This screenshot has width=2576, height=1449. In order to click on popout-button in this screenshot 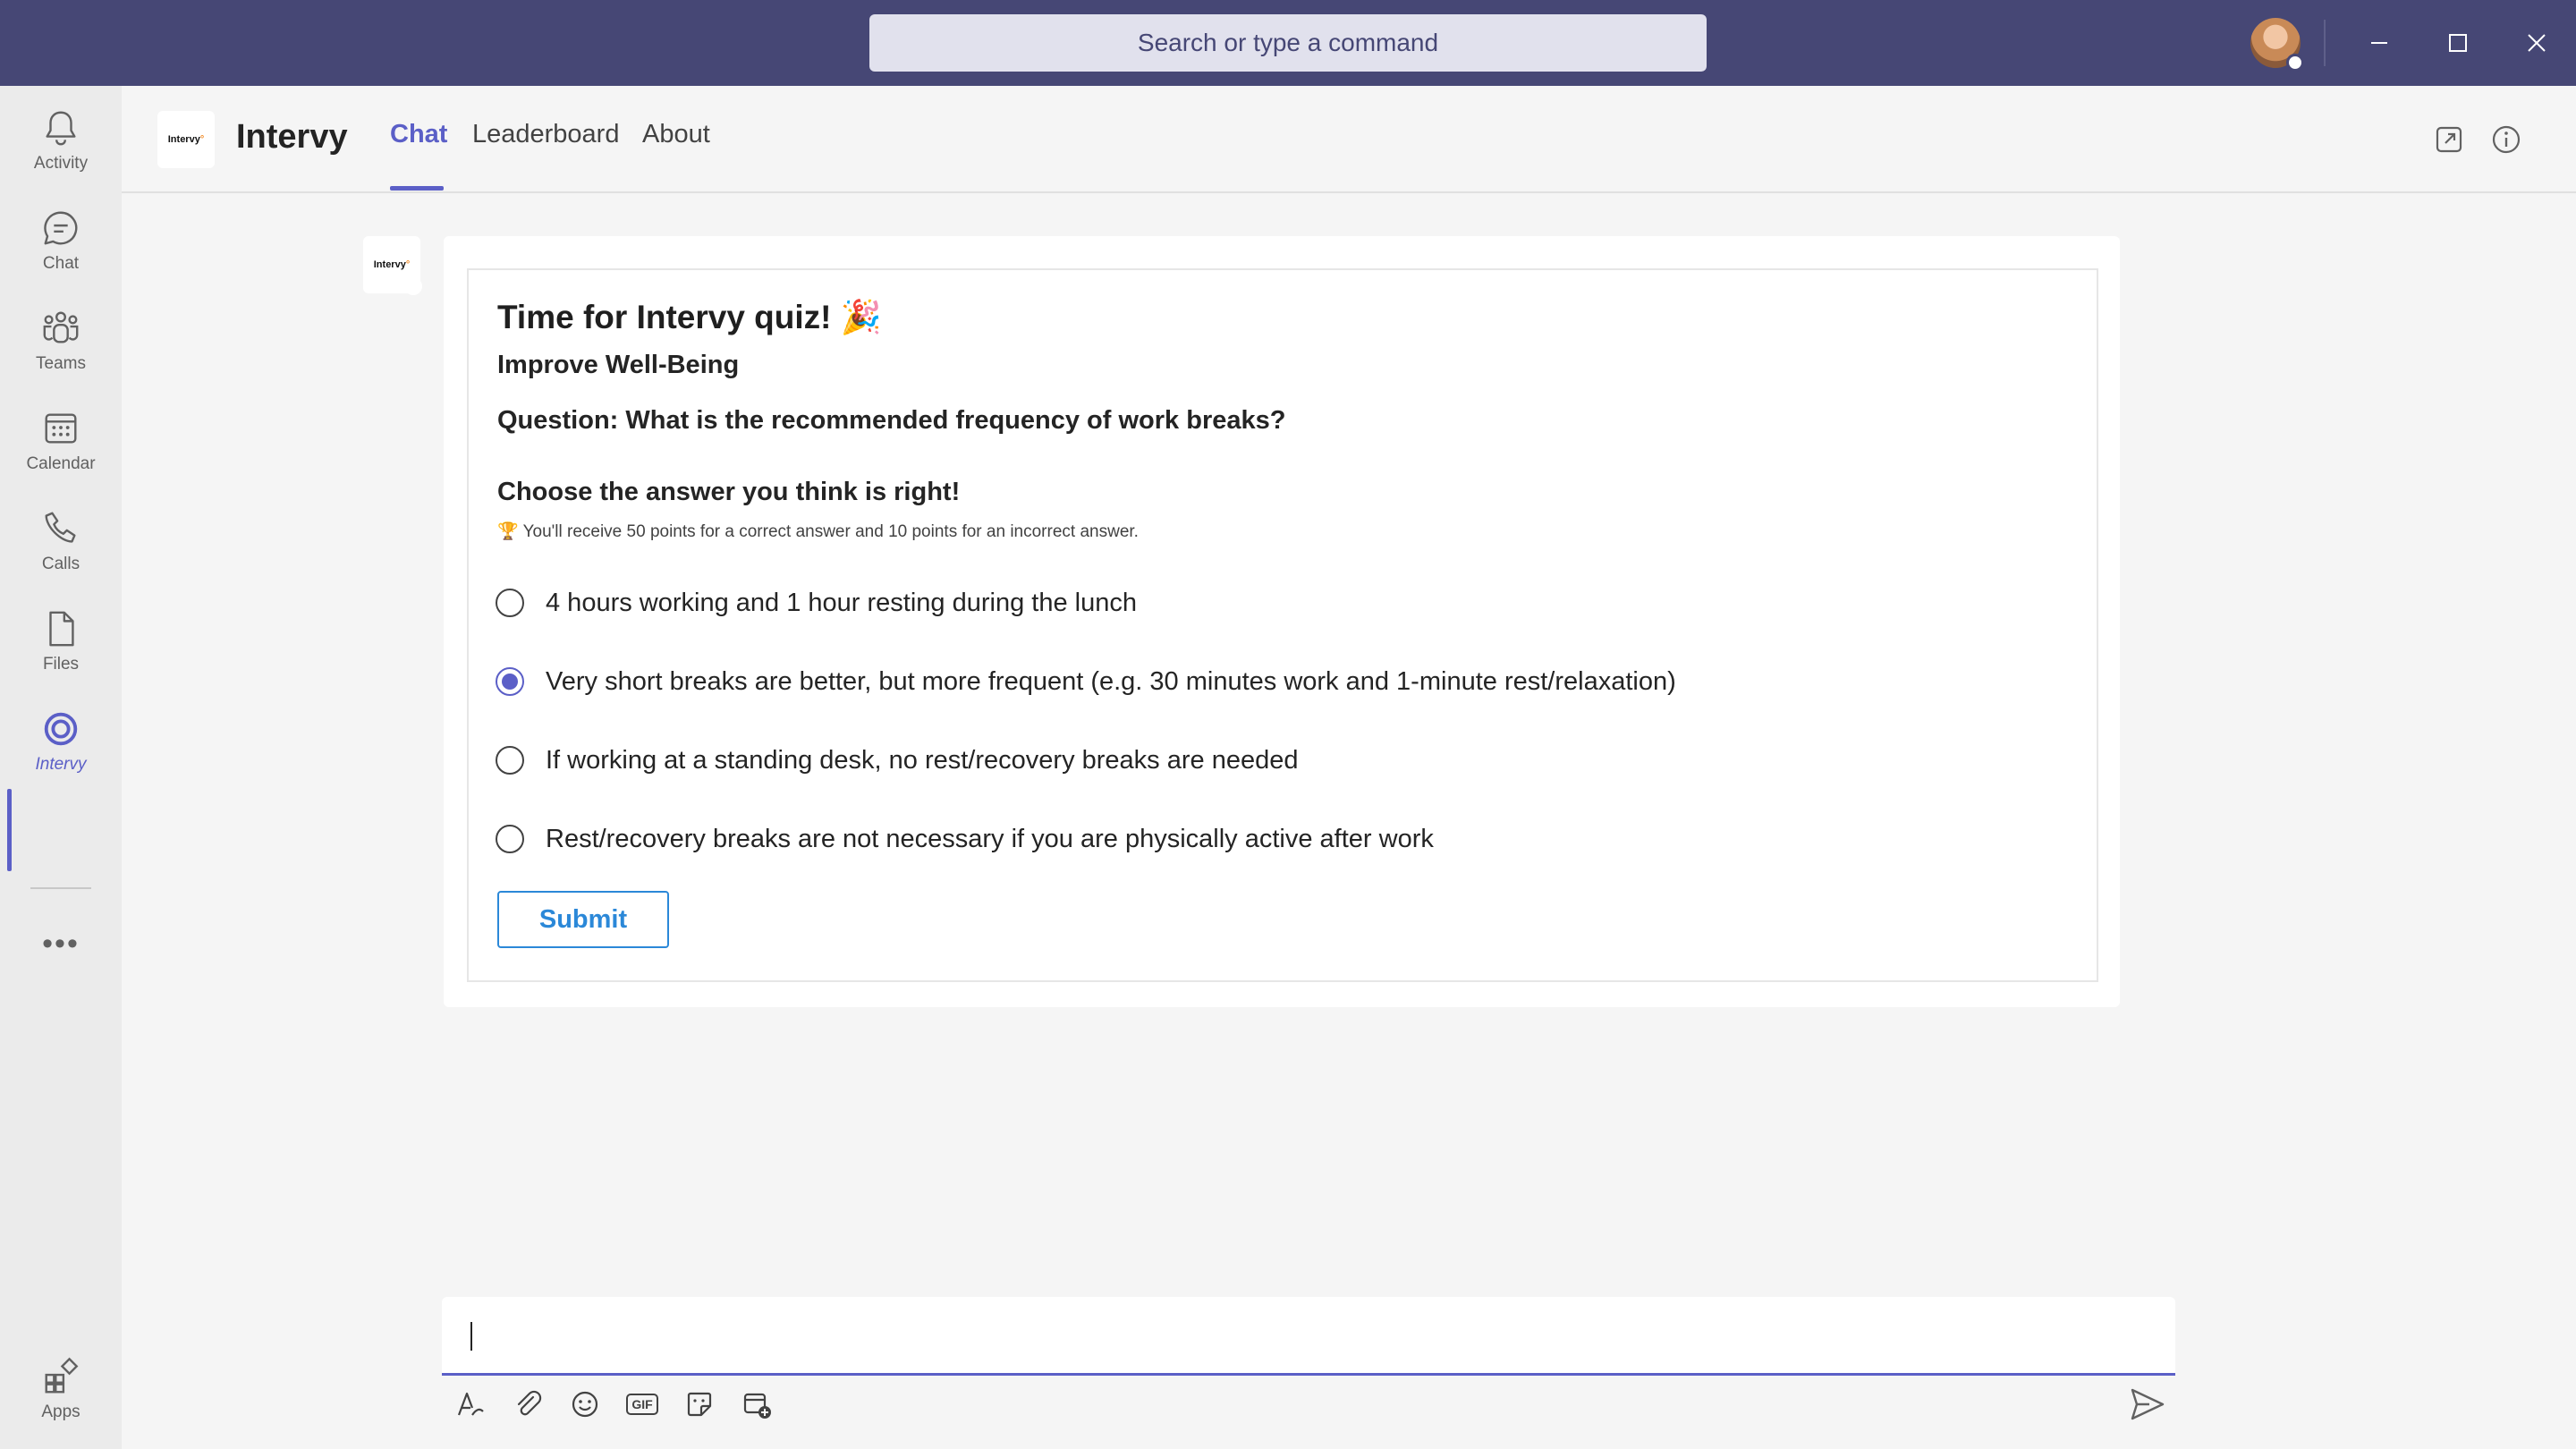, I will do `click(2449, 139)`.